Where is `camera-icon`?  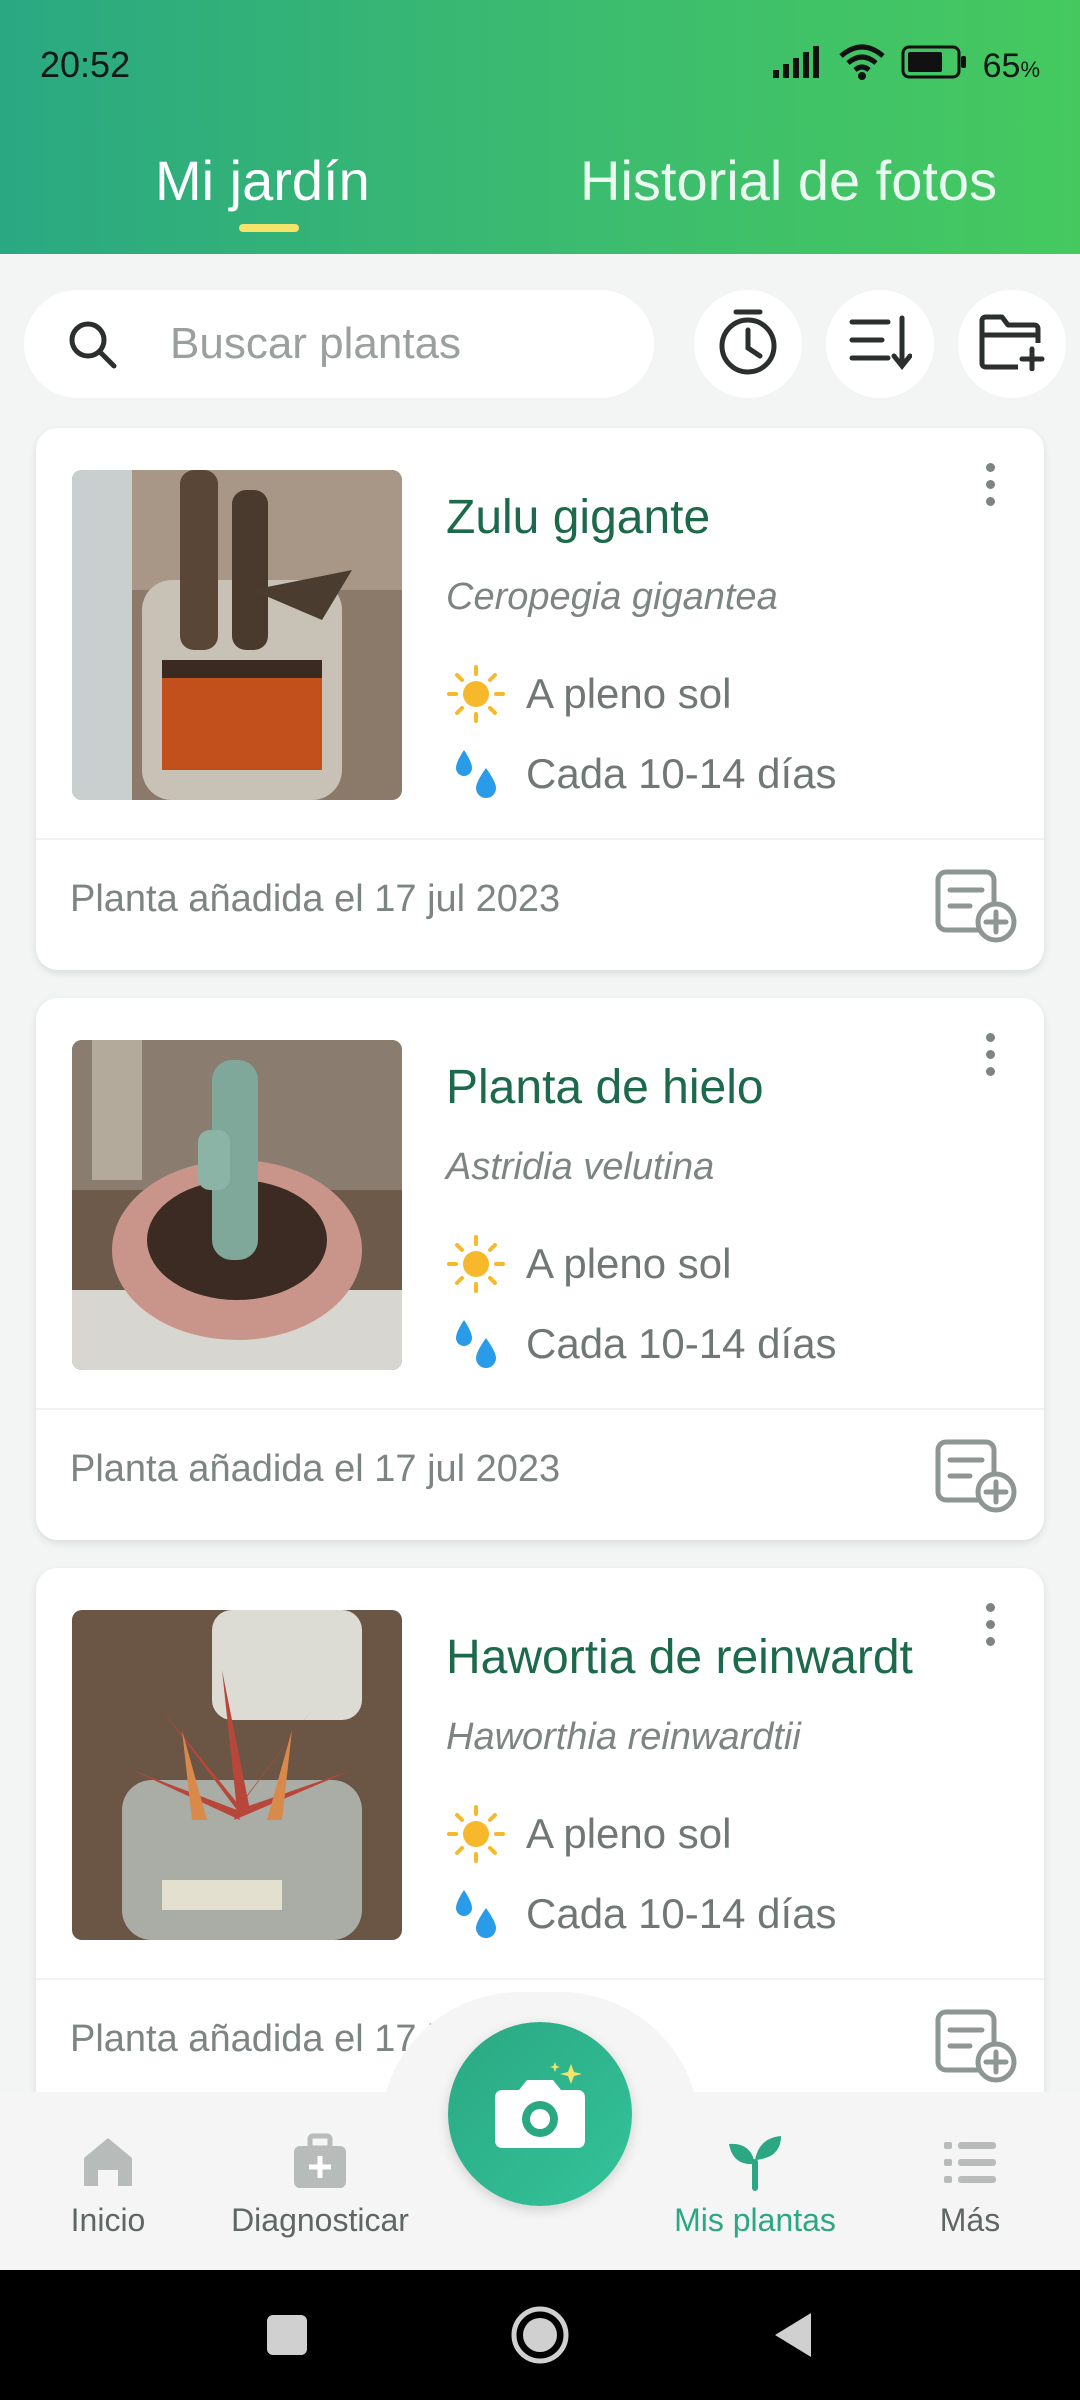
camera-icon is located at coordinates (540, 2114).